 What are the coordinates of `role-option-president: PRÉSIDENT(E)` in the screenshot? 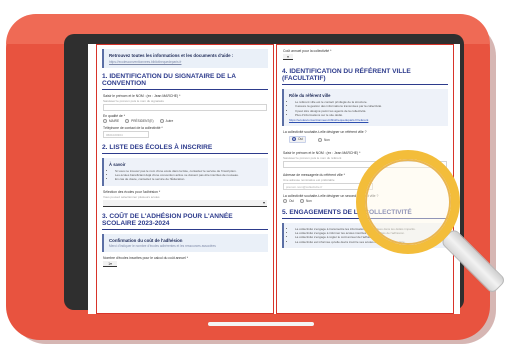 It's located at (139, 120).